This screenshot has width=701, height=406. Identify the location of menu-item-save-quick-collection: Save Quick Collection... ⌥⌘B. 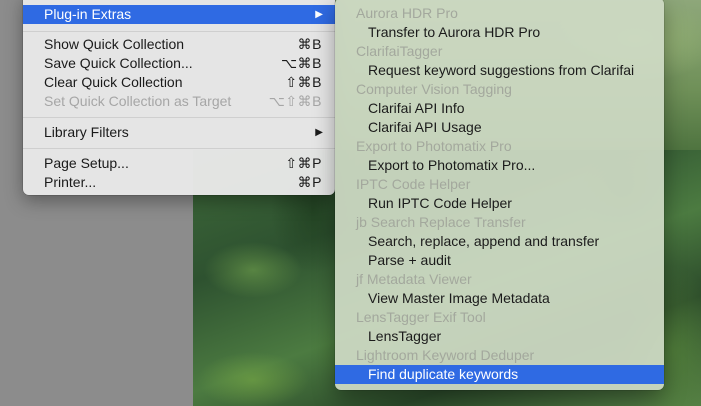
(179, 63).